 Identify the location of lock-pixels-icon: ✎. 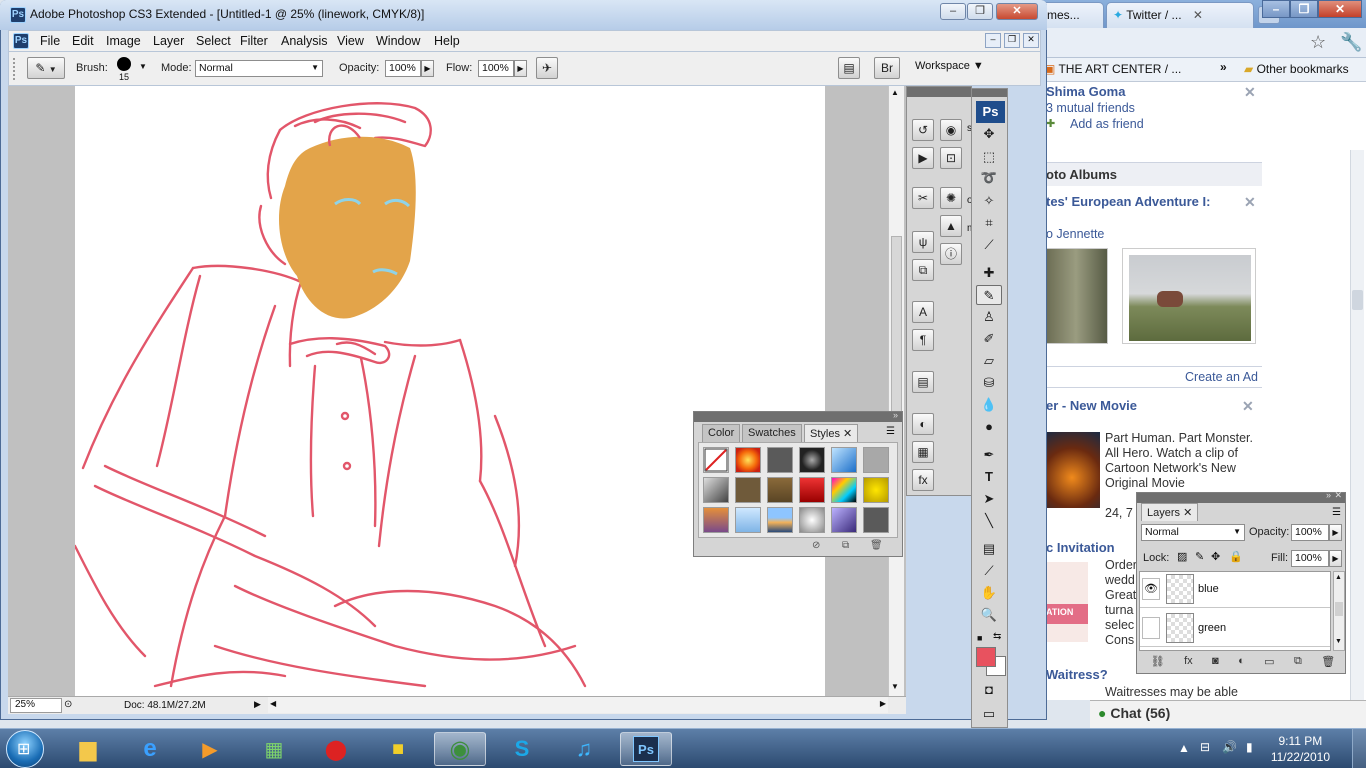
(1199, 556).